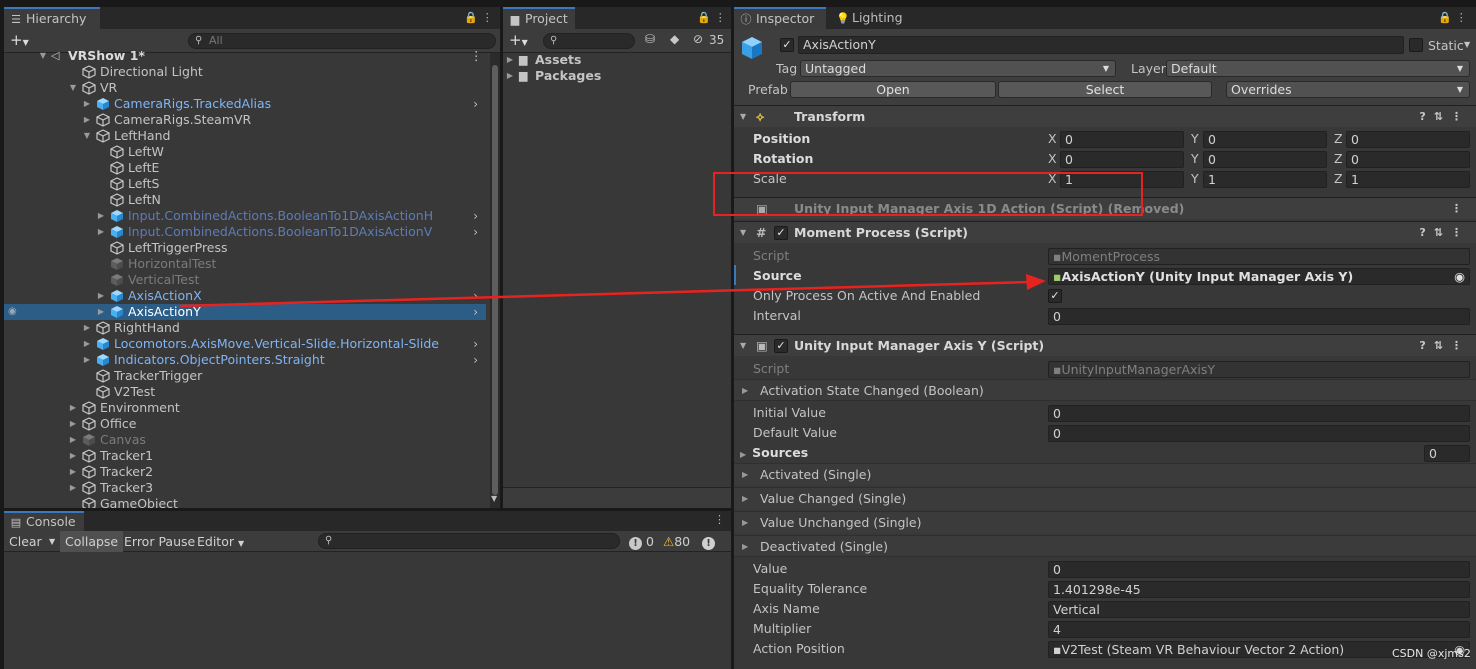 The width and height of the screenshot is (1476, 669). What do you see at coordinates (612, 291) in the screenshot?
I see `annotation-arrow` at bounding box center [612, 291].